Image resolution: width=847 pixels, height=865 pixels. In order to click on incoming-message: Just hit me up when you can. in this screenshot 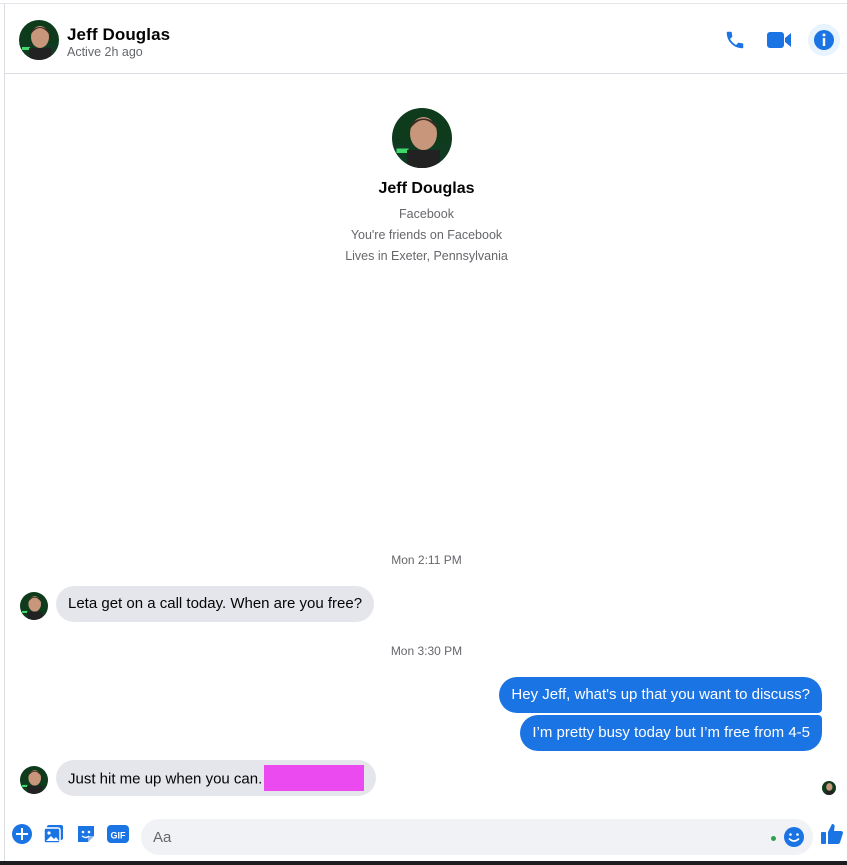, I will do `click(216, 778)`.